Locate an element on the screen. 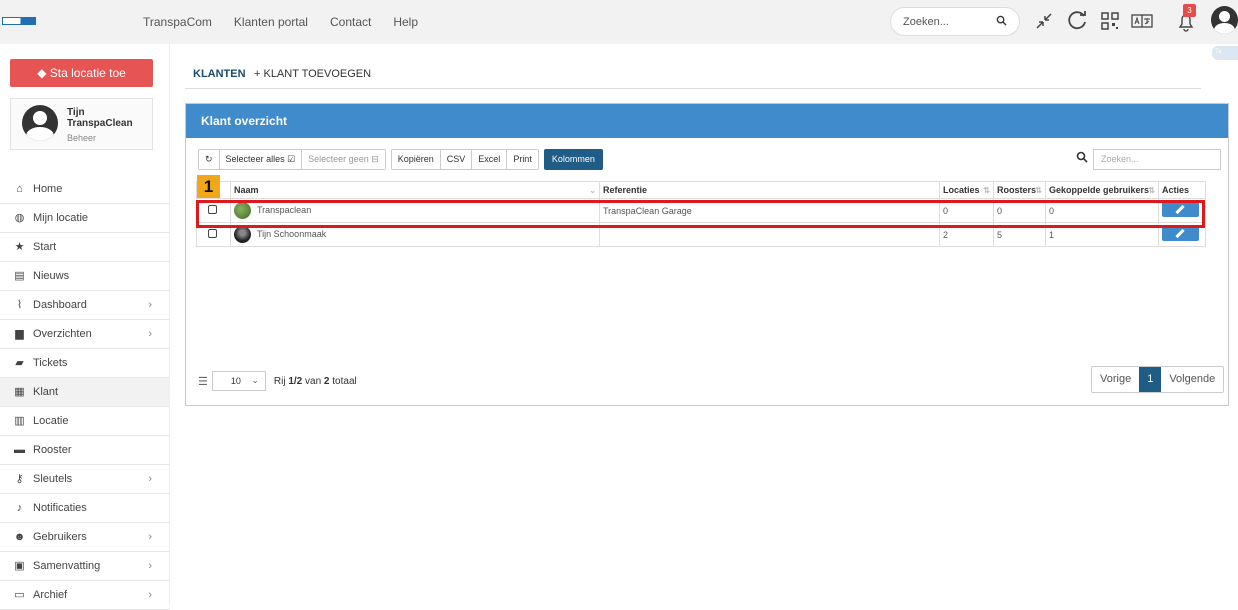  allow-location-button: ◆ Sta locatie toe is located at coordinates (81, 73).